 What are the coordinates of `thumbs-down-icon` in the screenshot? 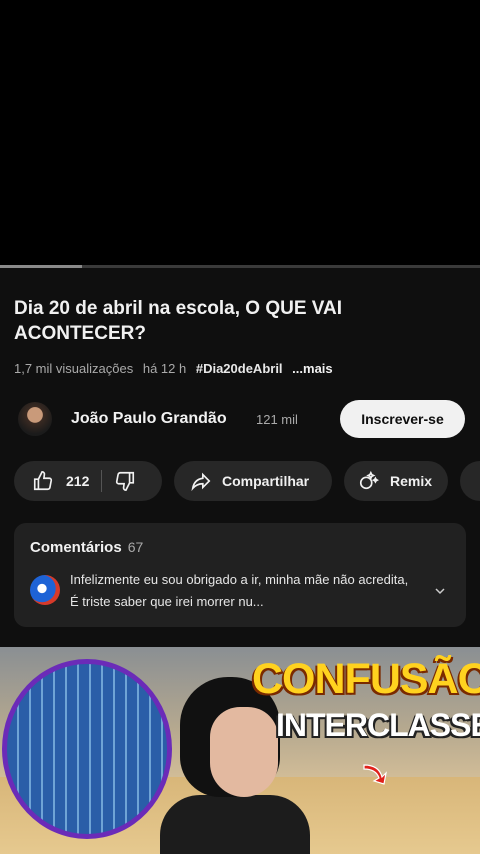 It's located at (125, 481).